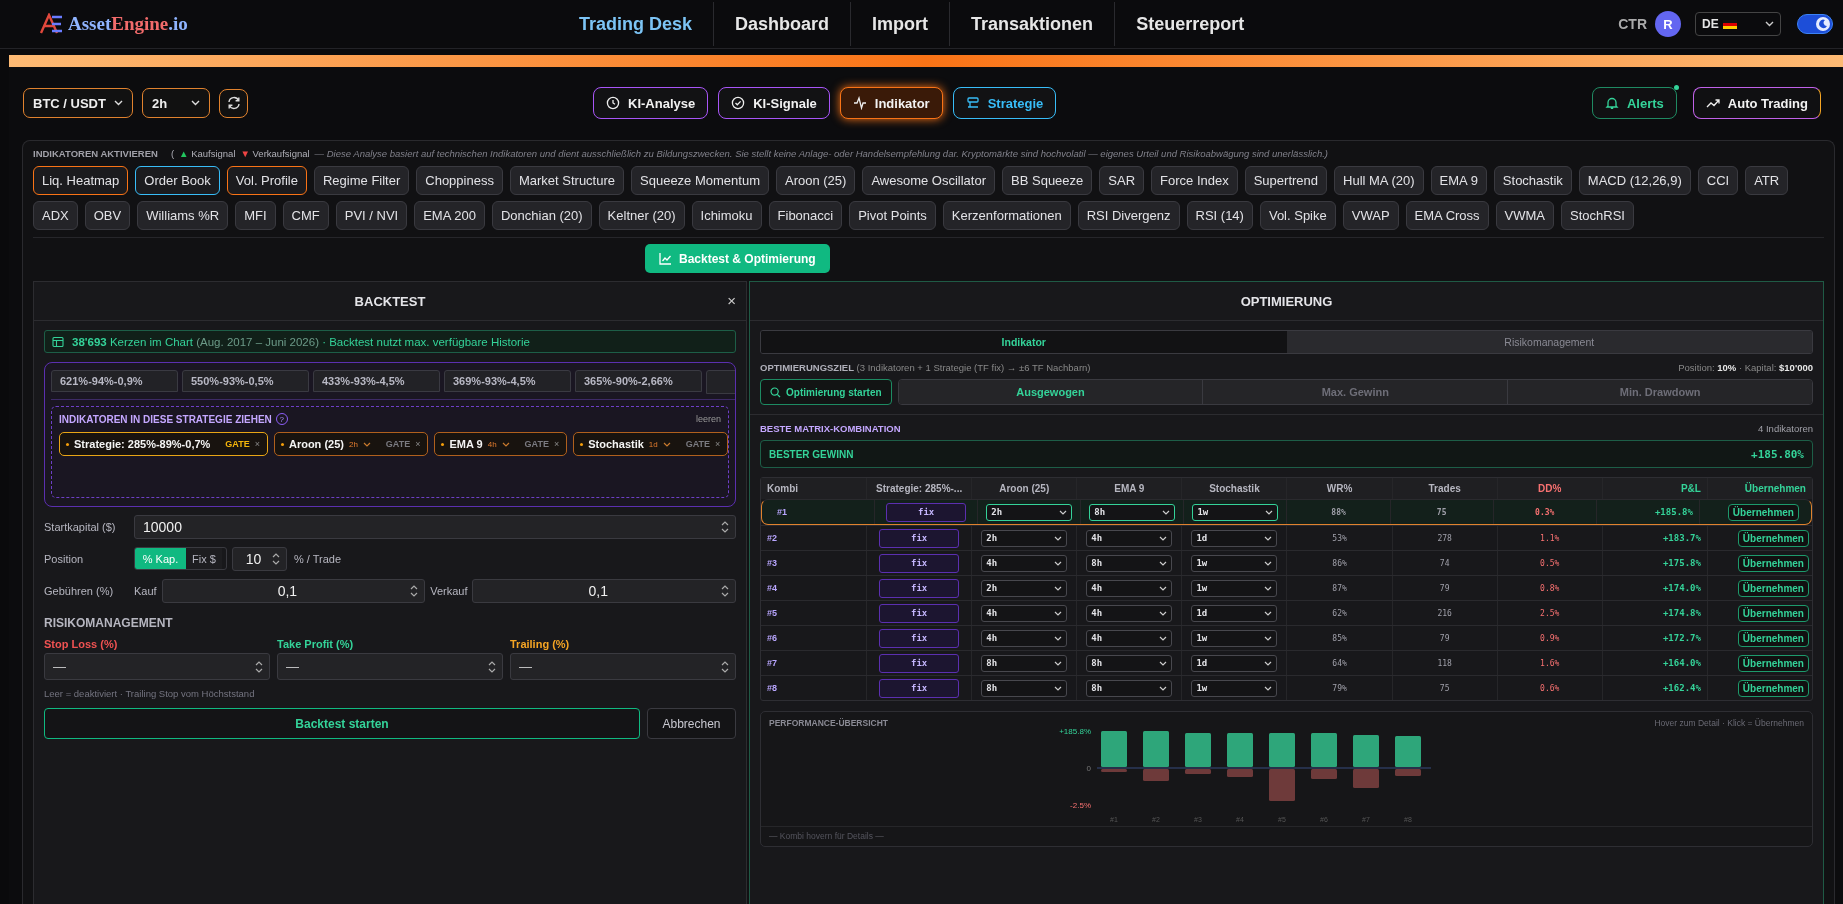 Image resolution: width=1843 pixels, height=904 pixels. Describe the element at coordinates (55, 215) in the screenshot. I see `indicator-chip: ADX` at that location.